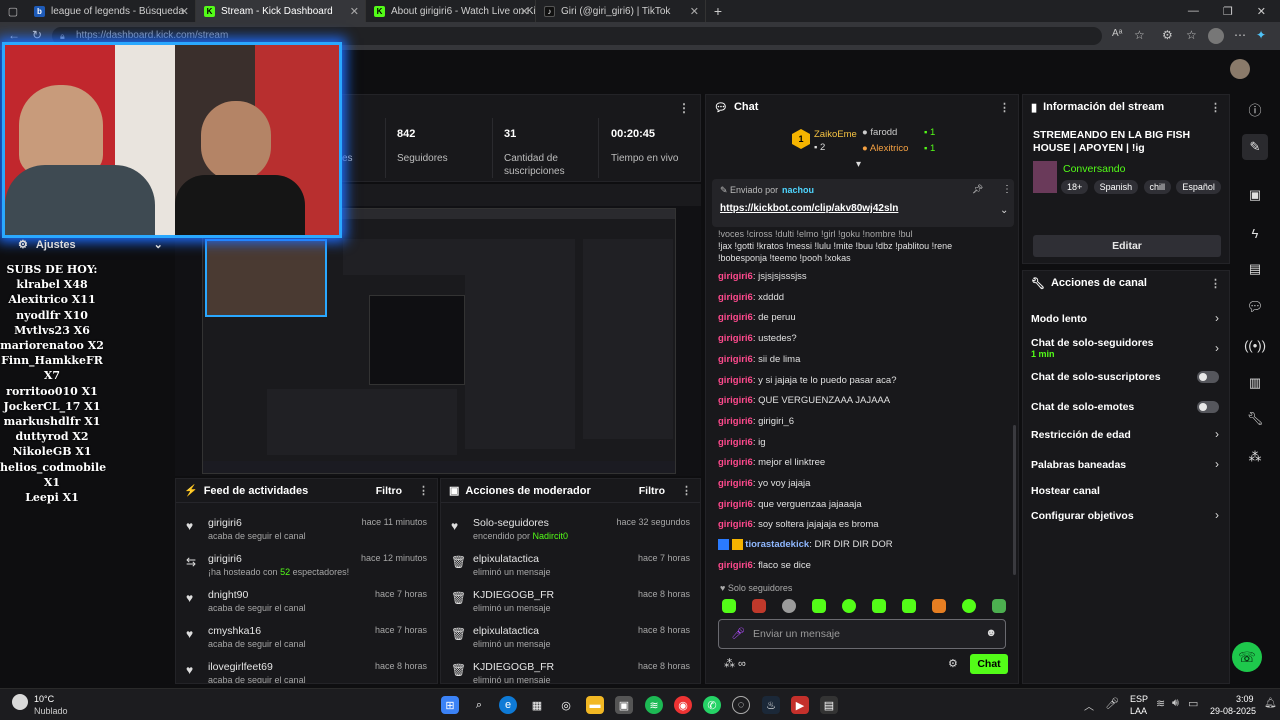  What do you see at coordinates (1126, 492) in the screenshot?
I see `host-channel-row: Hostear canal` at bounding box center [1126, 492].